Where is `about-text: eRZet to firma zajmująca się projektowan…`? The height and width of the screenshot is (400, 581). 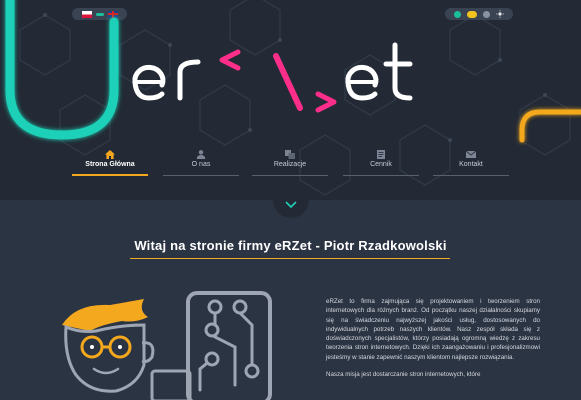
about-text: eRZet to firma zajmująca się projektowan… is located at coordinates (433, 338).